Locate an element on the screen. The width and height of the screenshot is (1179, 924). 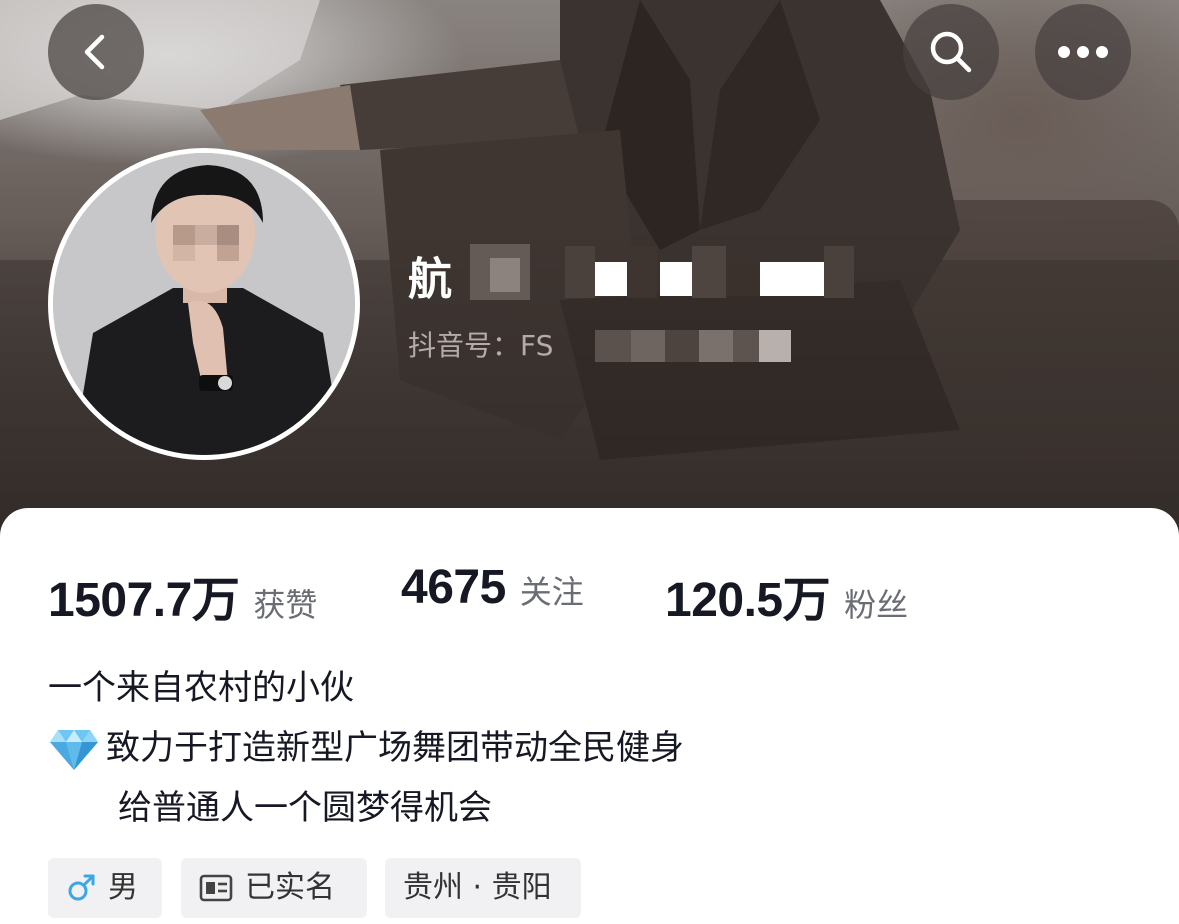
username: 航 is located at coordinates (430, 280).